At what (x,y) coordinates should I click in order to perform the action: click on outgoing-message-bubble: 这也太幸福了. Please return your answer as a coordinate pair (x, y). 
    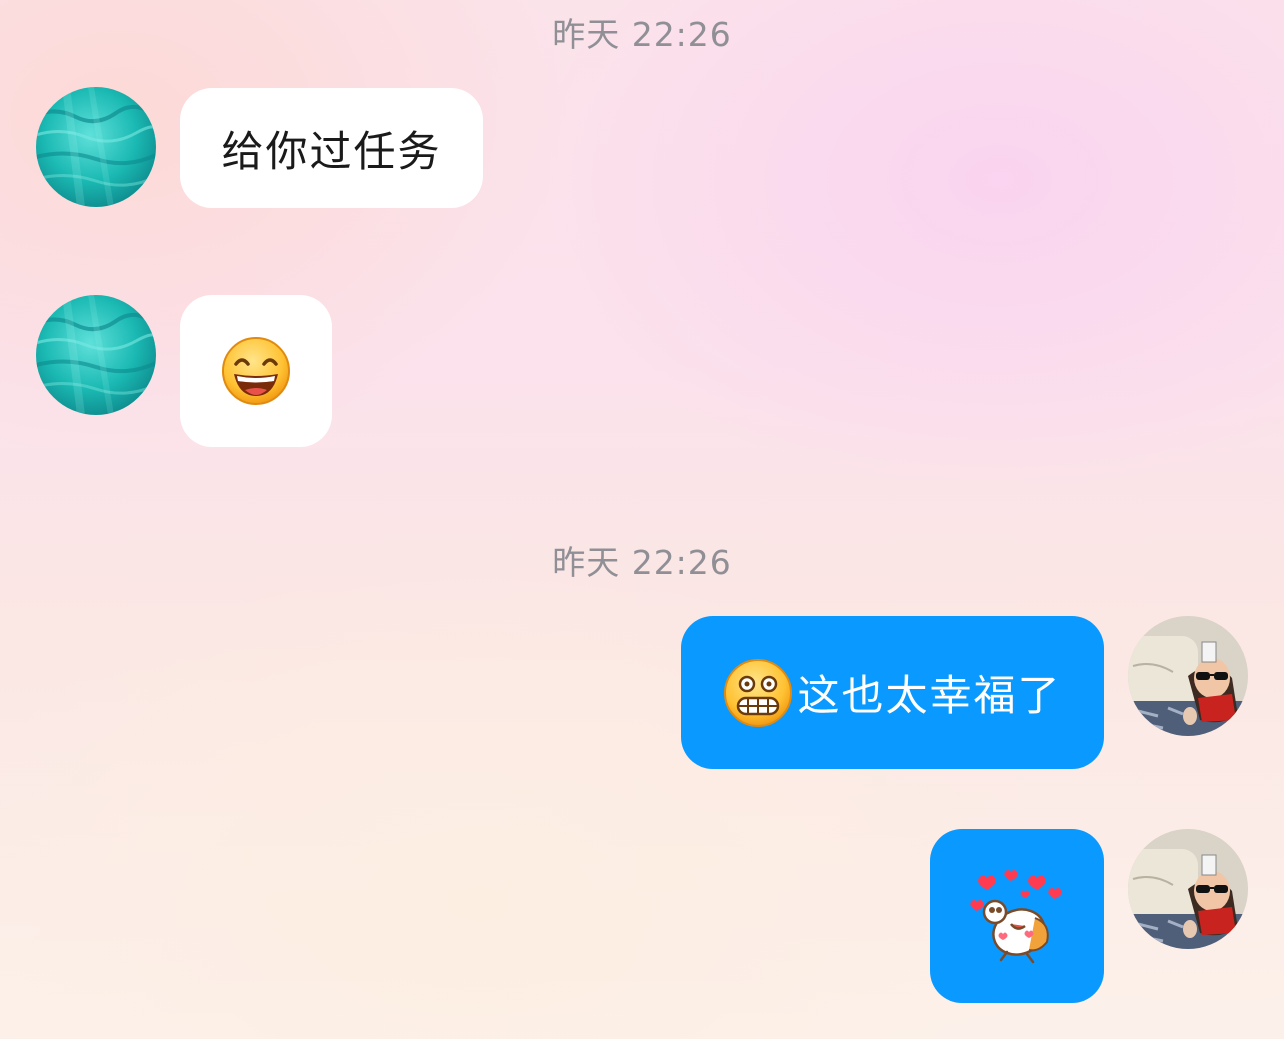
    Looking at the image, I should click on (892, 692).